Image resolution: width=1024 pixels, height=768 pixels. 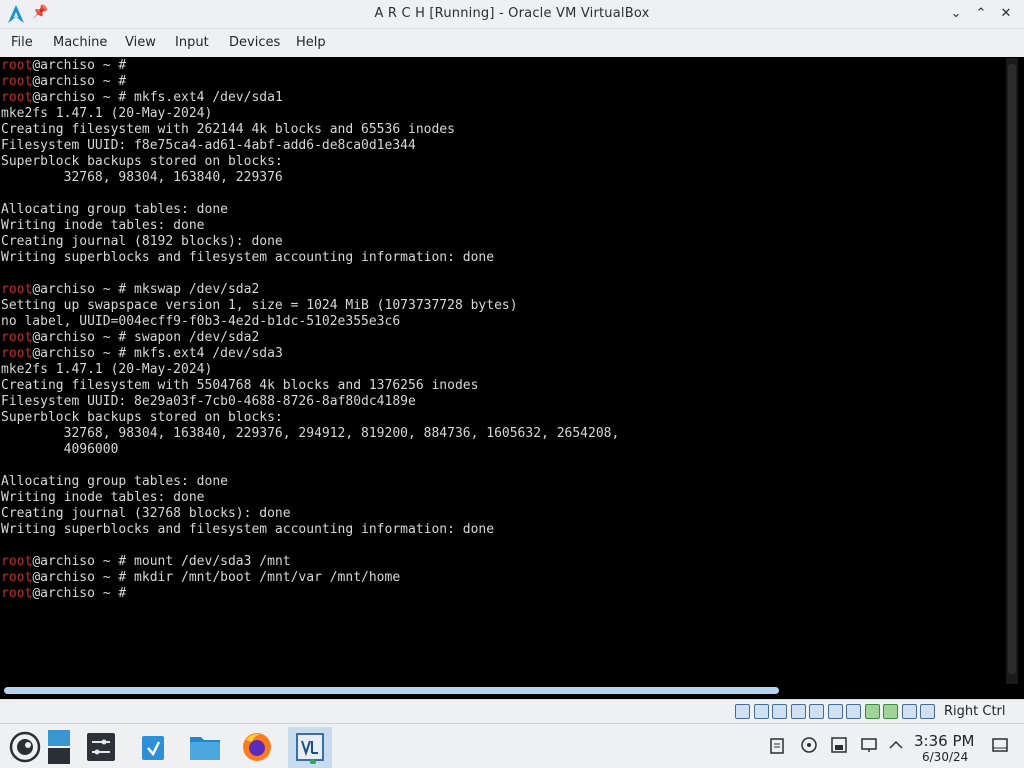 I want to click on media-icon, so click(x=809, y=745).